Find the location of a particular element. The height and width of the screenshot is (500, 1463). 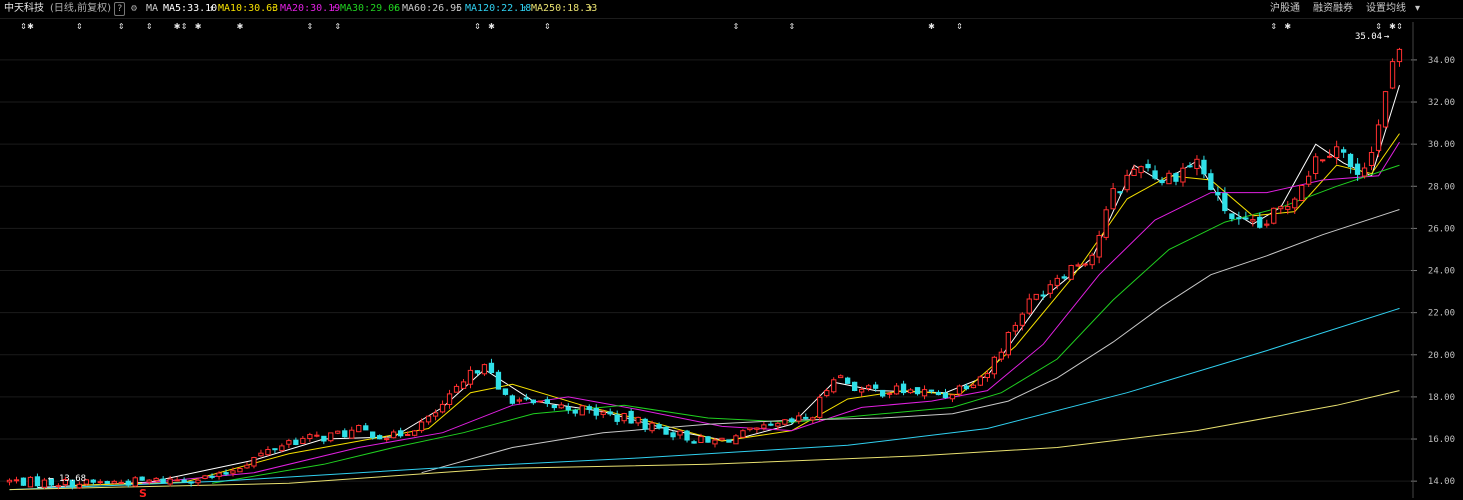

min-price-label: 13.68 is located at coordinates (72, 479).